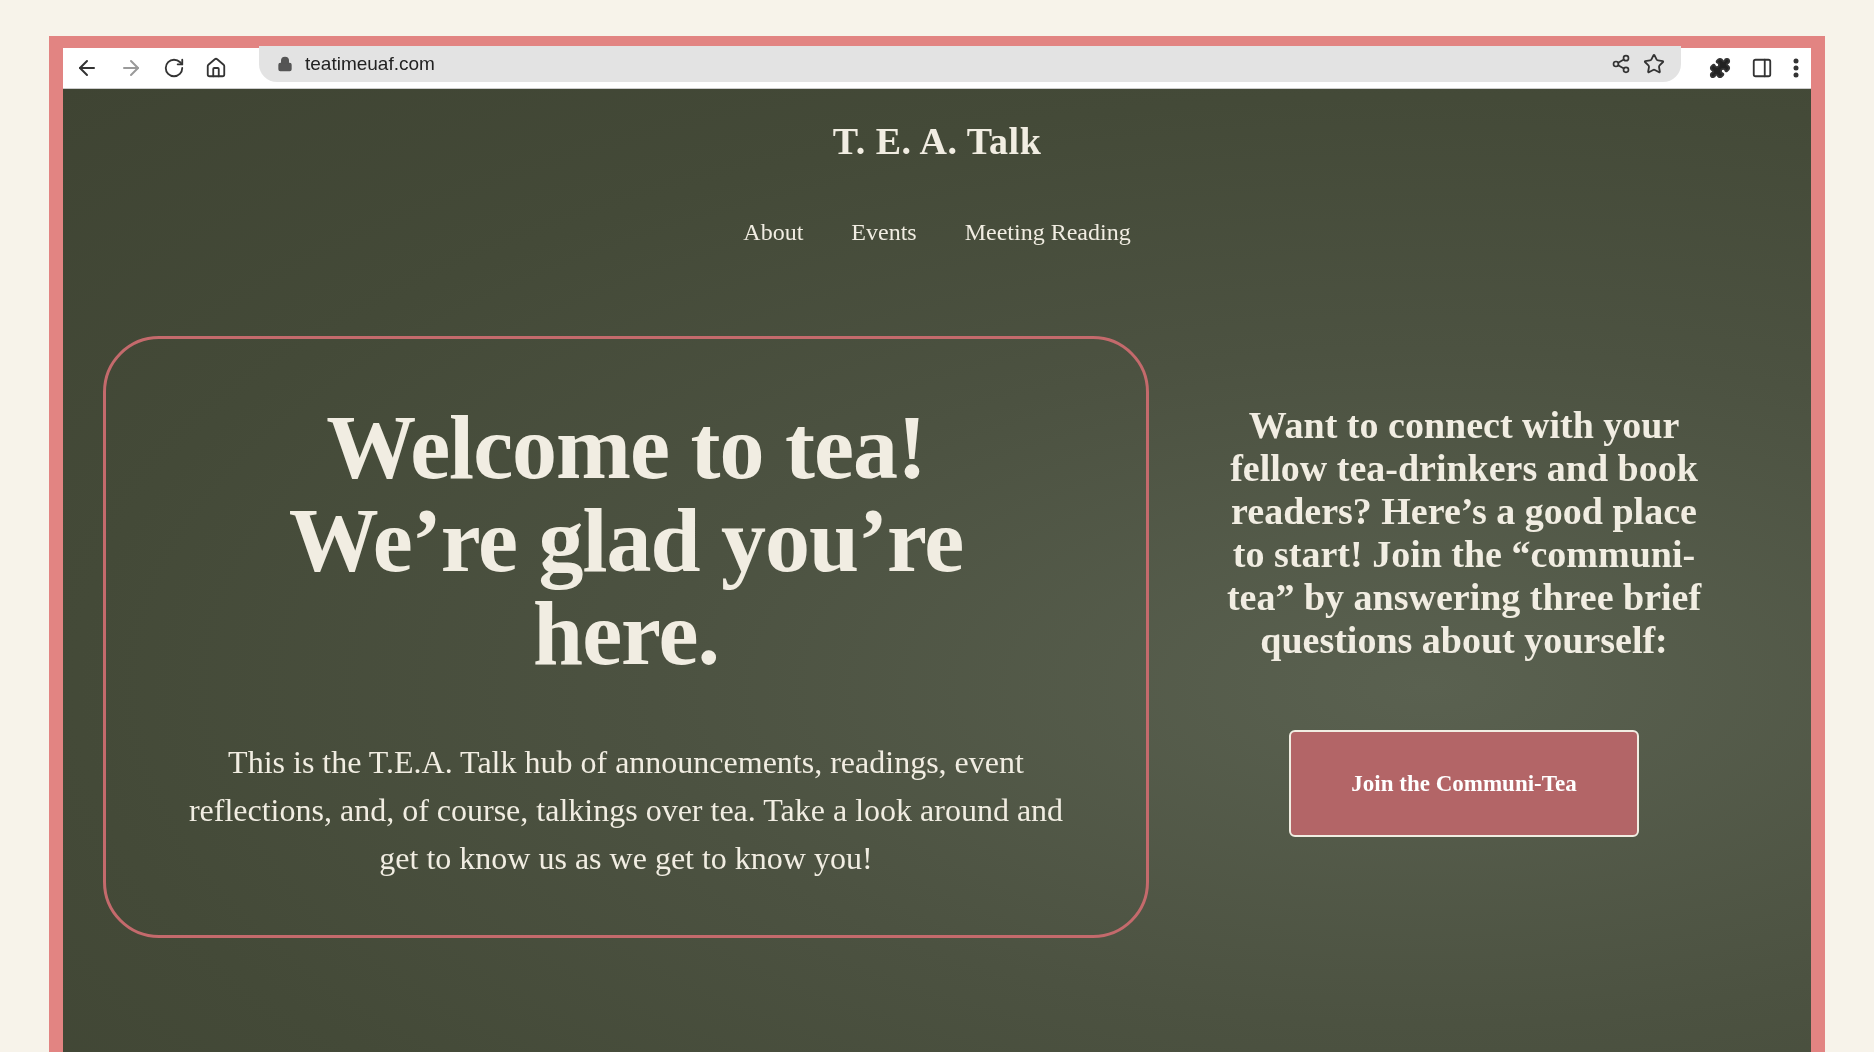 This screenshot has height=1052, width=1874. I want to click on side-panel-icon, so click(1762, 68).